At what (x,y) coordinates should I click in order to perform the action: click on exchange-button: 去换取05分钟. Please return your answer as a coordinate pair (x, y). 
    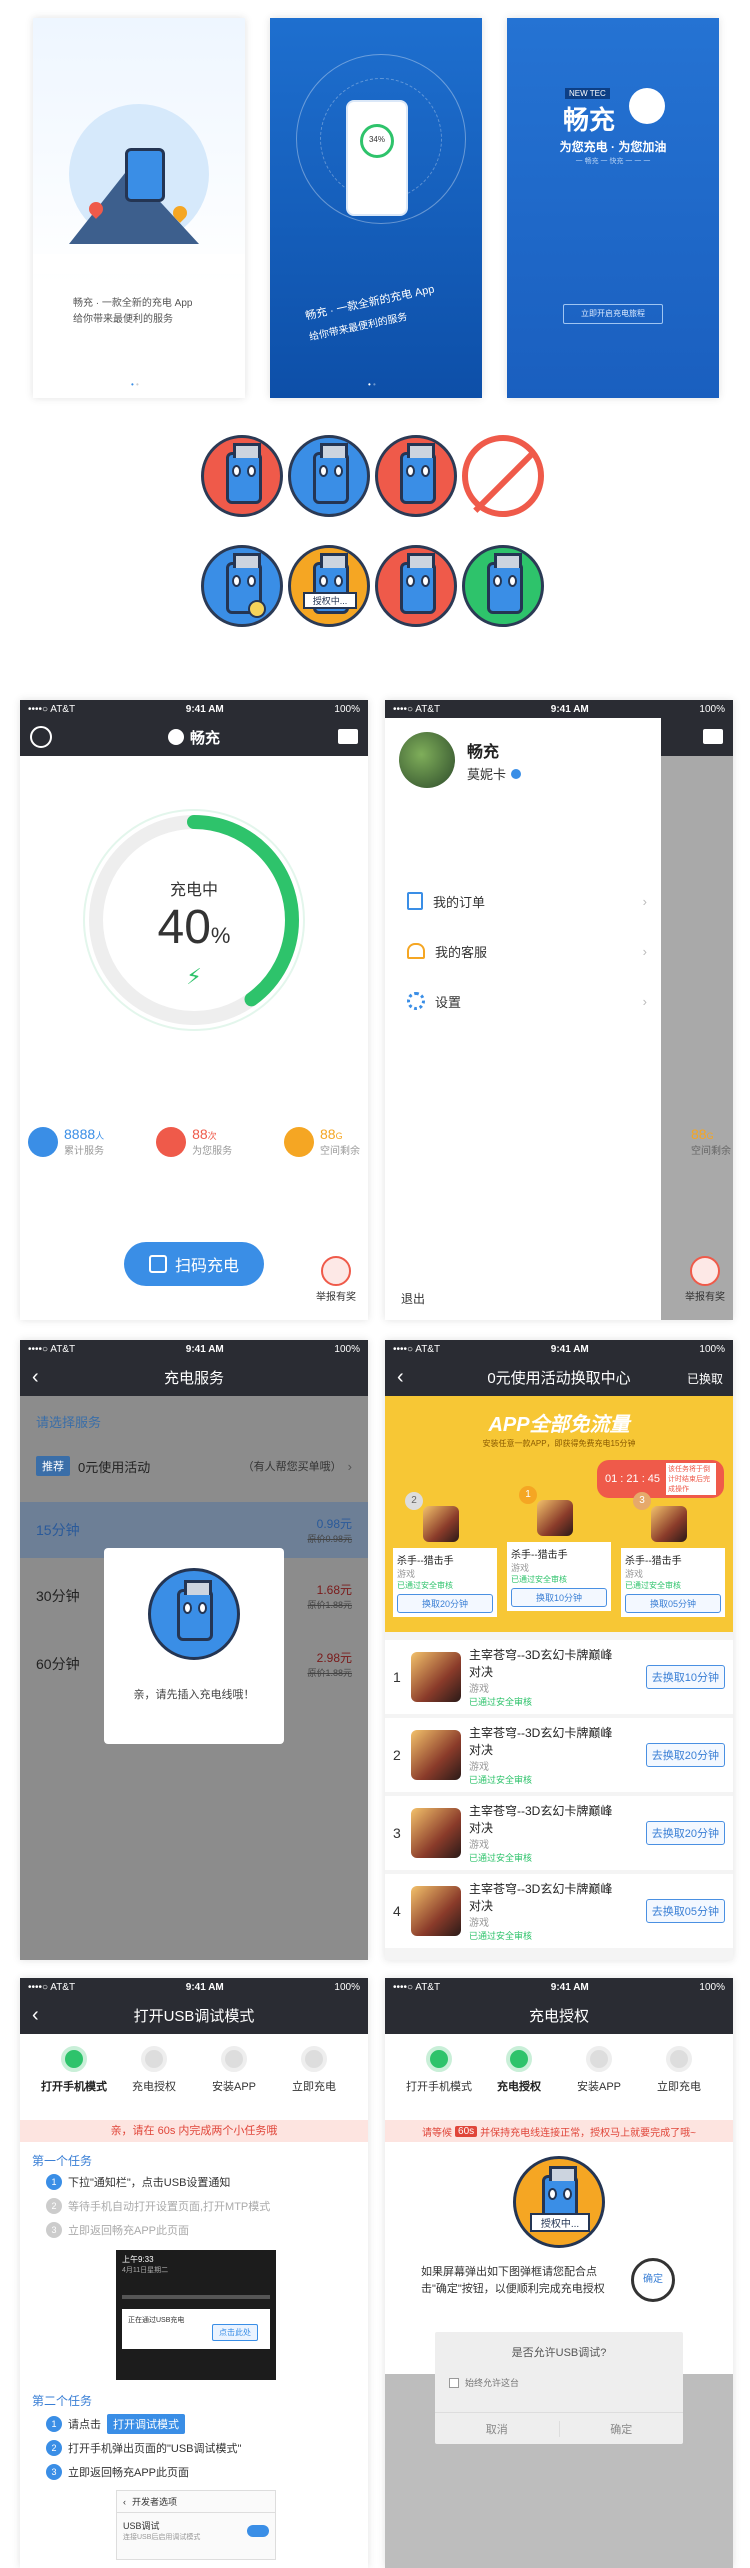
    Looking at the image, I should click on (685, 1911).